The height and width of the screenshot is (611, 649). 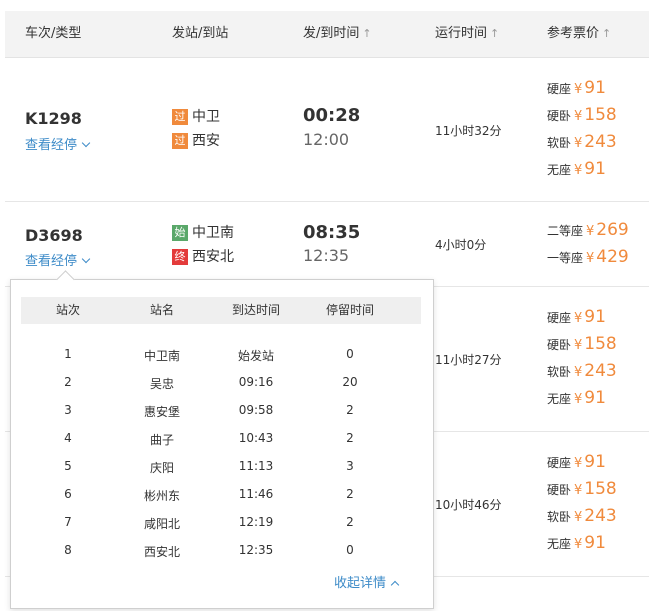 What do you see at coordinates (162, 310) in the screenshot?
I see `stops-col-station: 站名` at bounding box center [162, 310].